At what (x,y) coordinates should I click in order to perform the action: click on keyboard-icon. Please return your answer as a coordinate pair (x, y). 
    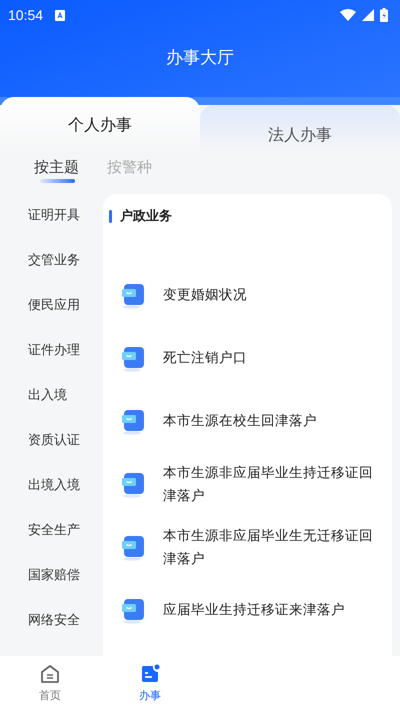
    Looking at the image, I should click on (60, 15).